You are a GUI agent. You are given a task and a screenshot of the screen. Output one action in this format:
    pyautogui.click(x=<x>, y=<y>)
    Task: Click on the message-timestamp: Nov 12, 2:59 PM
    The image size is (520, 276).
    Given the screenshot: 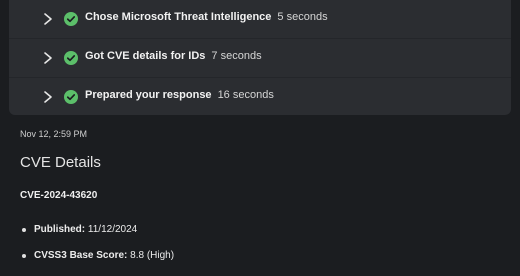 What is the action you would take?
    pyautogui.click(x=54, y=134)
    